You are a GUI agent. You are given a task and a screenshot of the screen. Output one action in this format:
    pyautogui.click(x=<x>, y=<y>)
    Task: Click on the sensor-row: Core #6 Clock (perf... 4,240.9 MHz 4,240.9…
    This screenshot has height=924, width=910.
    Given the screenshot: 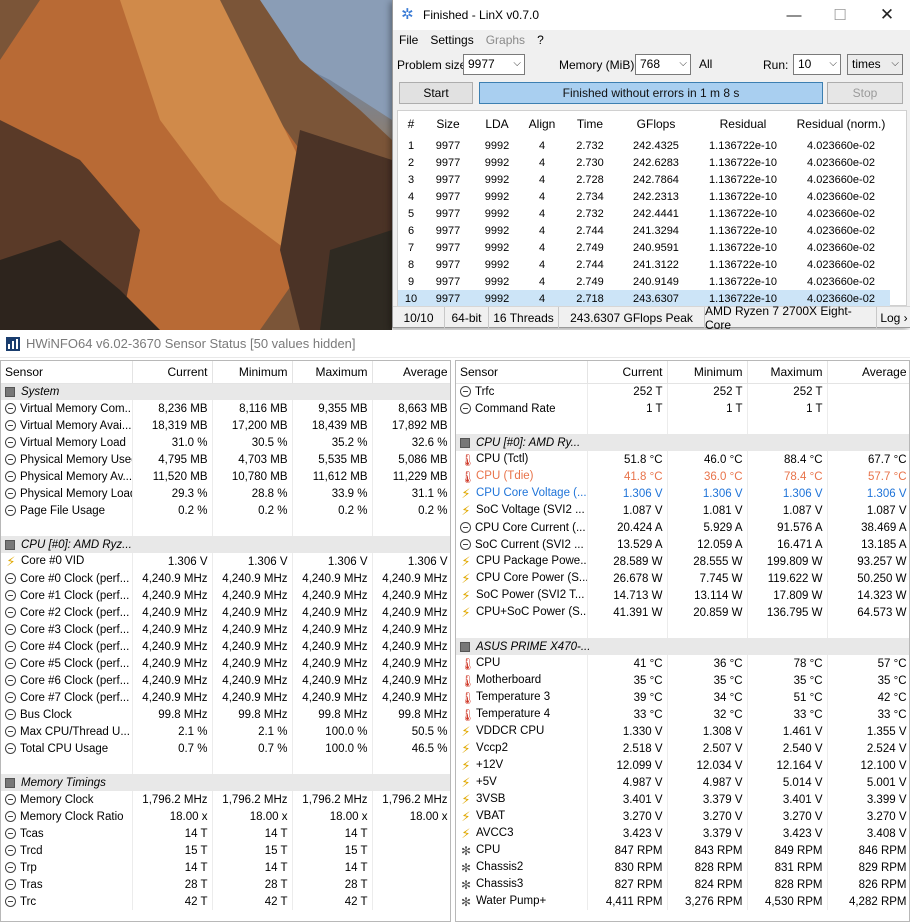 What is the action you would take?
    pyautogui.click(x=225, y=680)
    